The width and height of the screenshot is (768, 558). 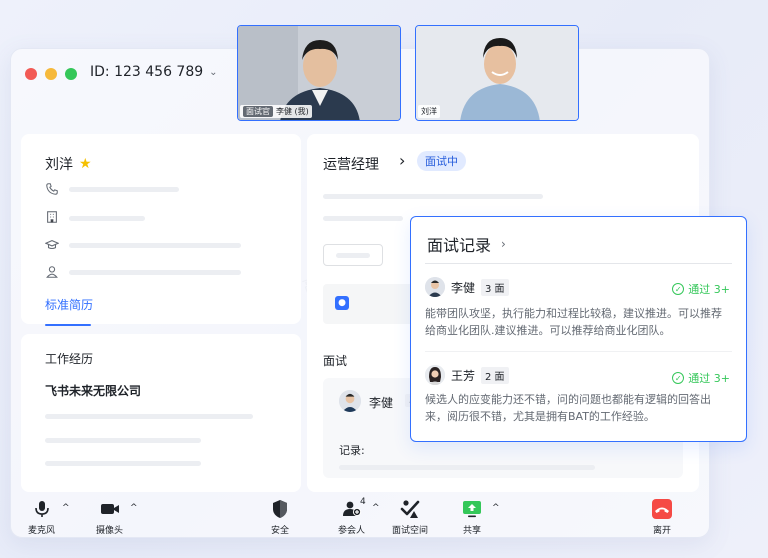 What do you see at coordinates (459, 245) in the screenshot?
I see `records-title: 面试记录` at bounding box center [459, 245].